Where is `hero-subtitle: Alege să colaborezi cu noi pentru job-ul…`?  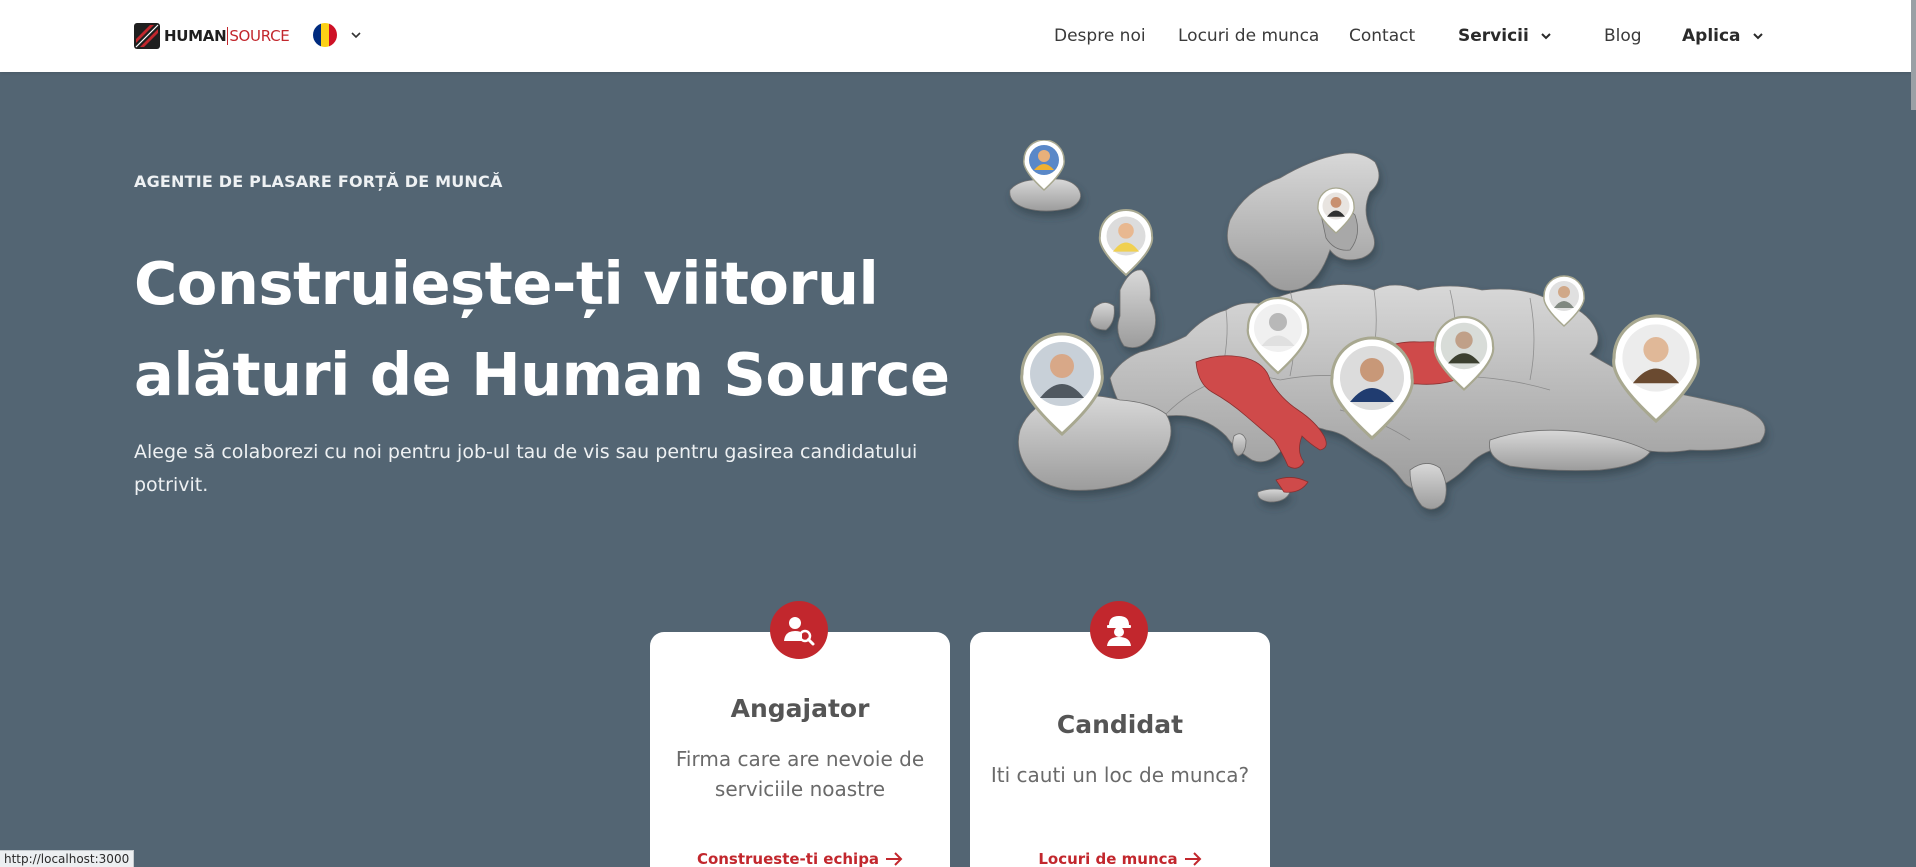 hero-subtitle: Alege să colaborezi cu noi pentru job-ul… is located at coordinates (526, 468).